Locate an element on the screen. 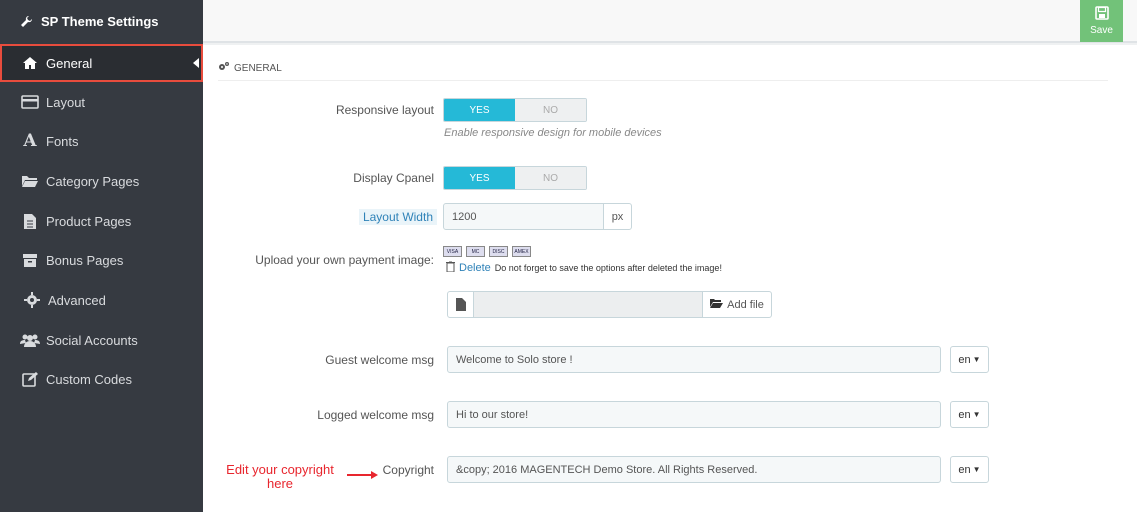  sidebar-item-product-pages: Product Pages is located at coordinates (101, 221).